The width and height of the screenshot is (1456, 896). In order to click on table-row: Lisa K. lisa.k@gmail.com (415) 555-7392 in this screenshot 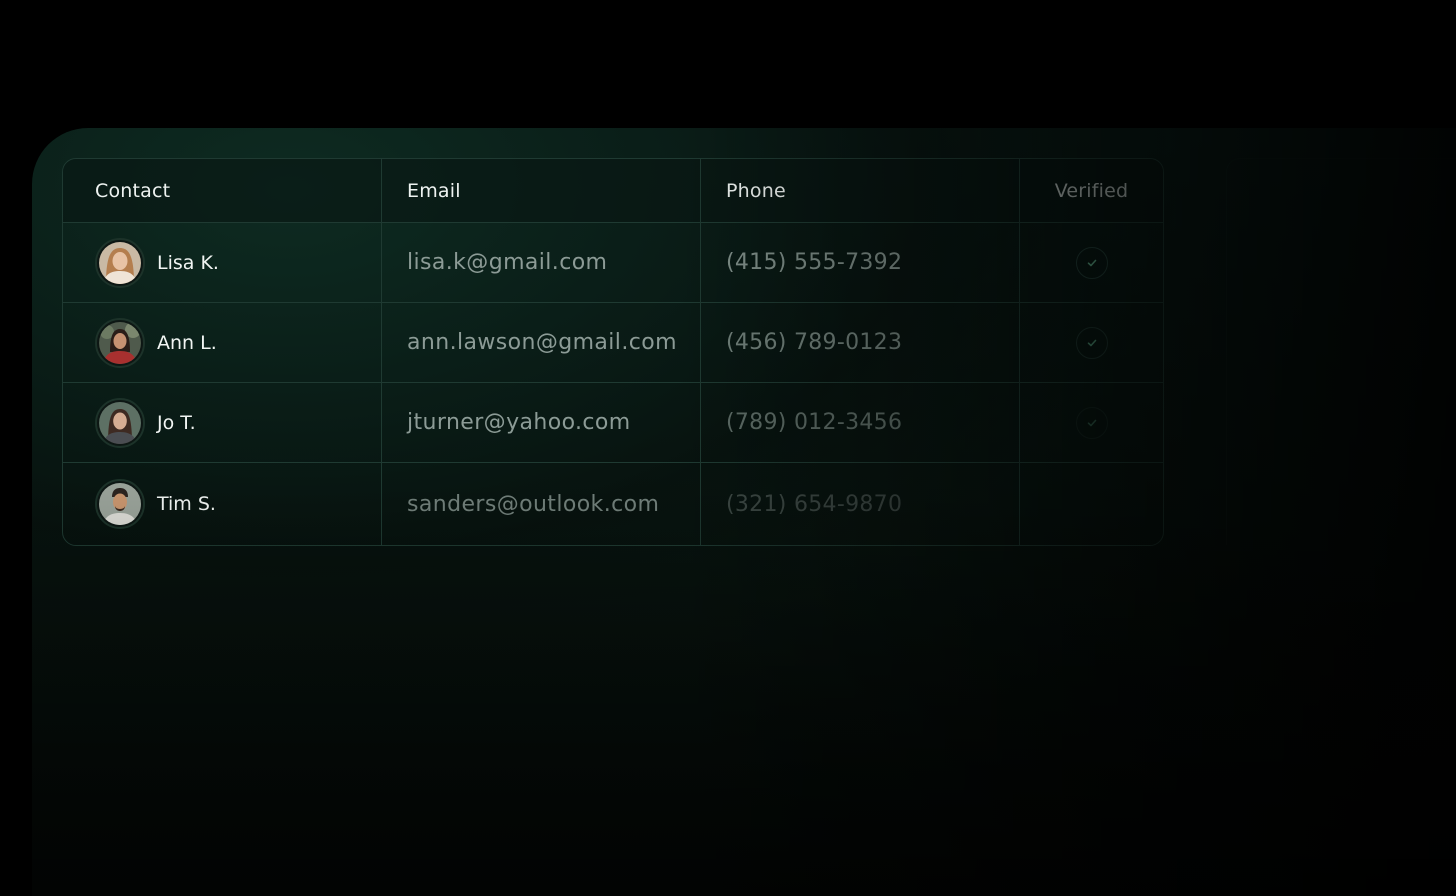, I will do `click(613, 263)`.